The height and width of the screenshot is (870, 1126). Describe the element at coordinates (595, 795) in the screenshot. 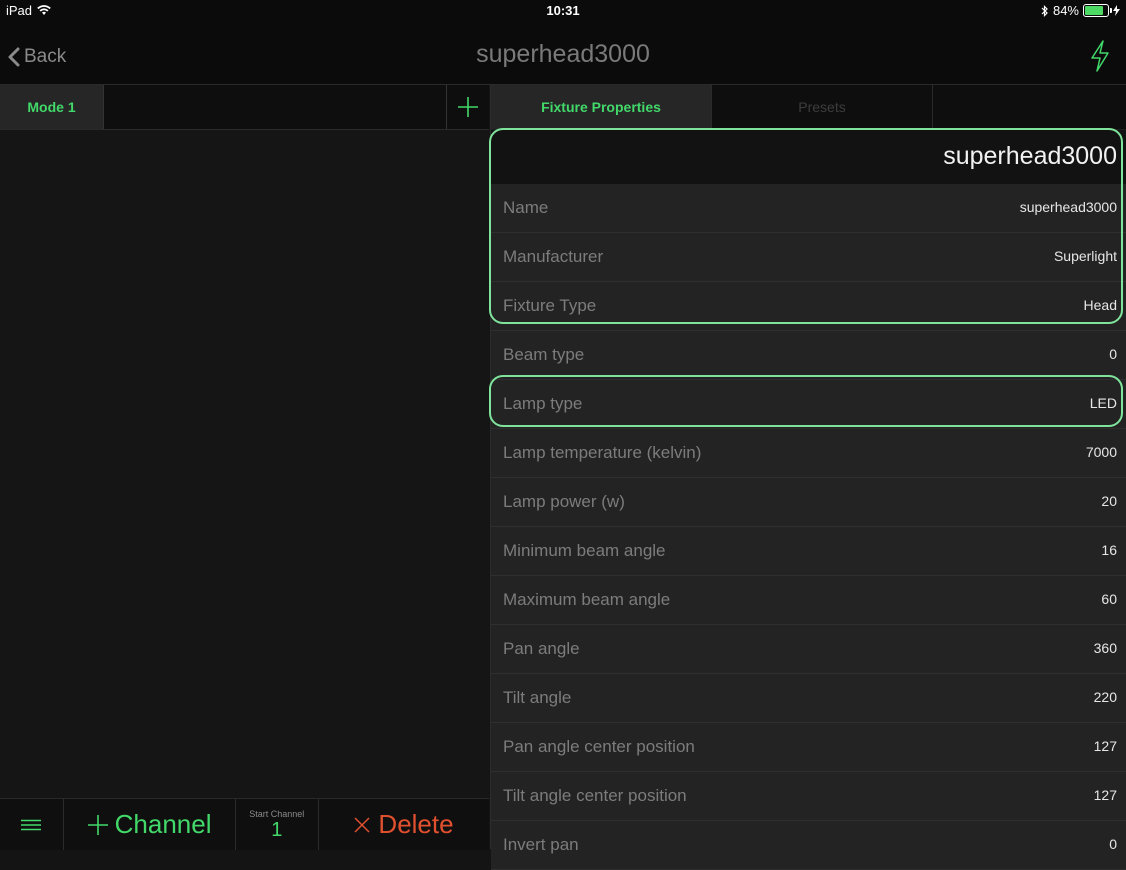

I see `property-label: Tilt angle center position` at that location.